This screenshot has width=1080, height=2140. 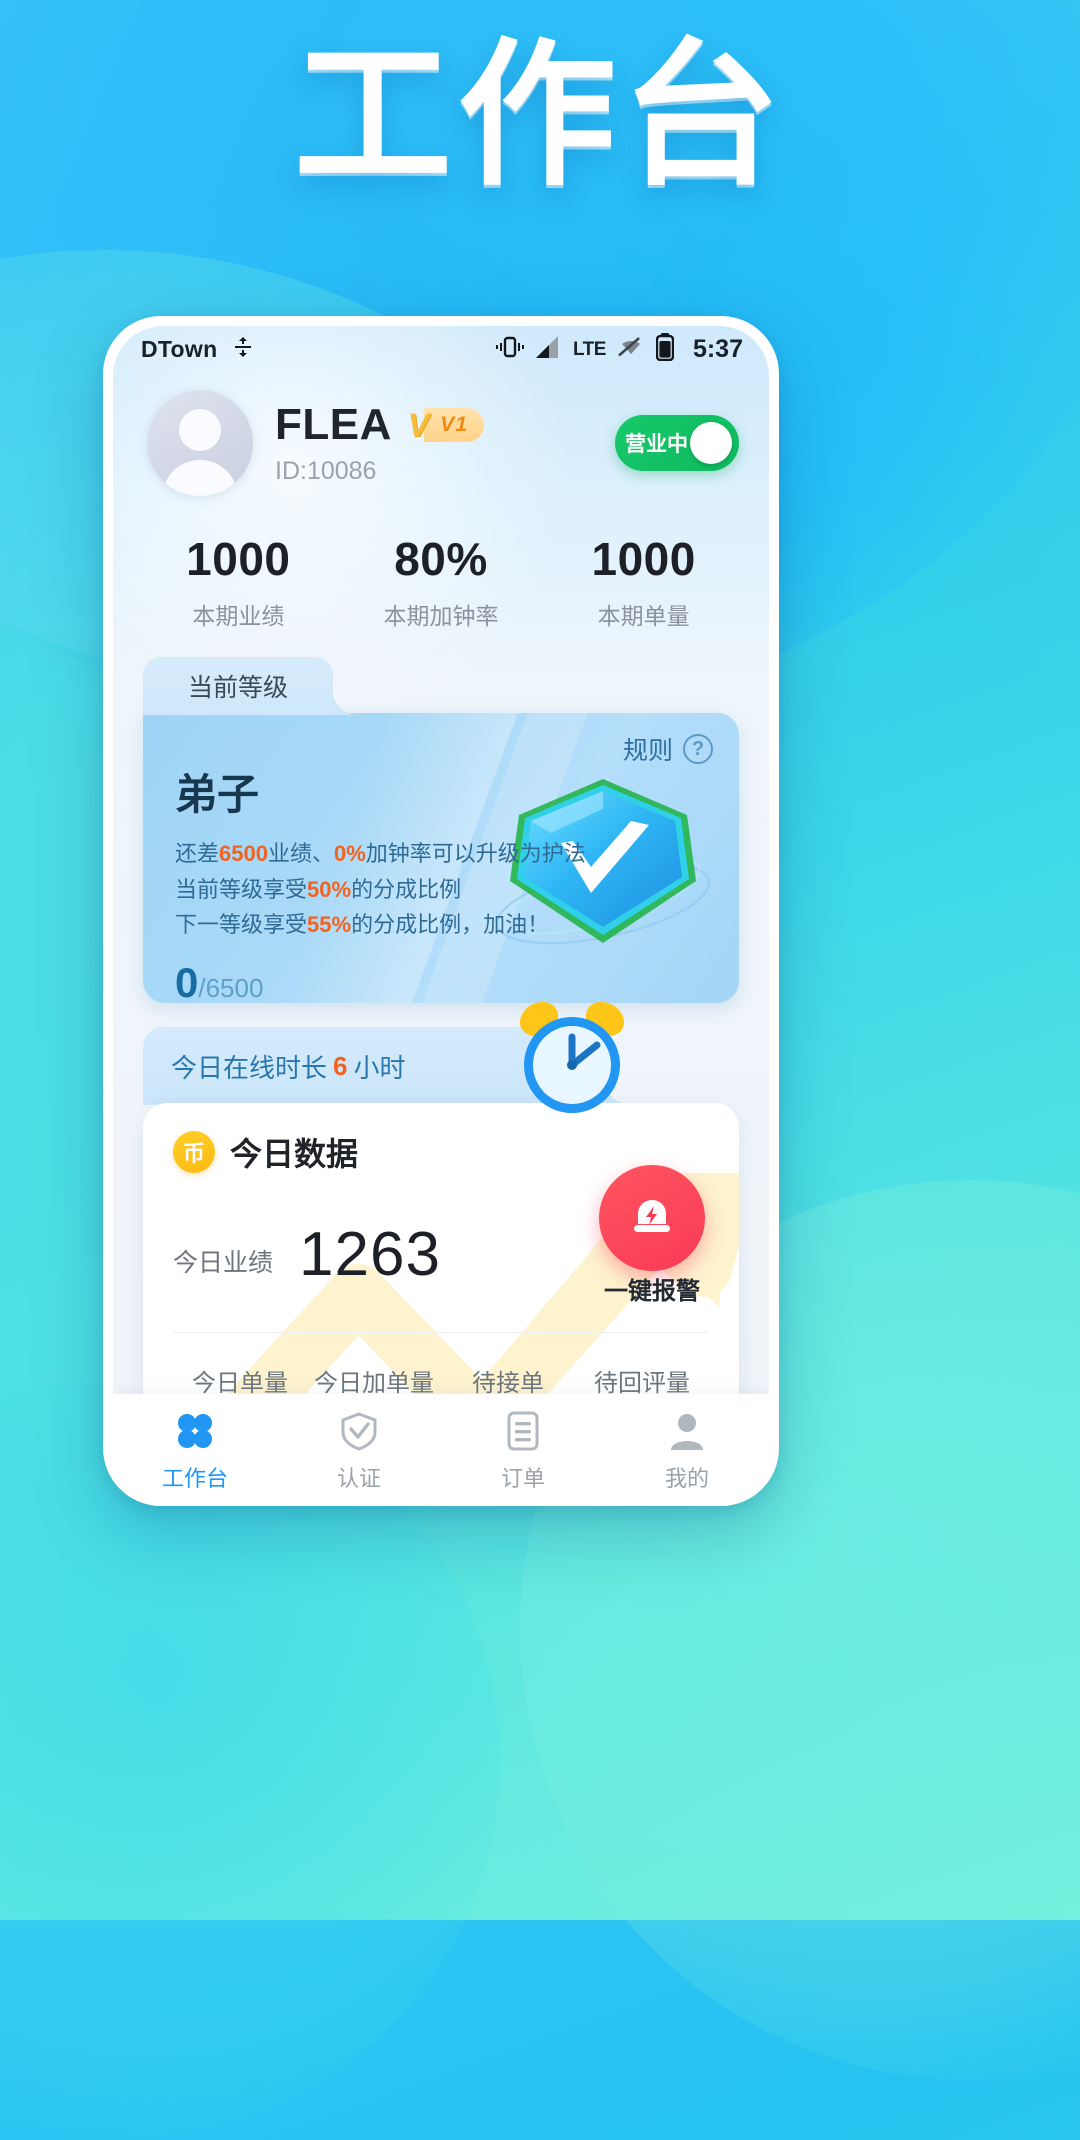 I want to click on coin-icon: 币, so click(x=194, y=1152).